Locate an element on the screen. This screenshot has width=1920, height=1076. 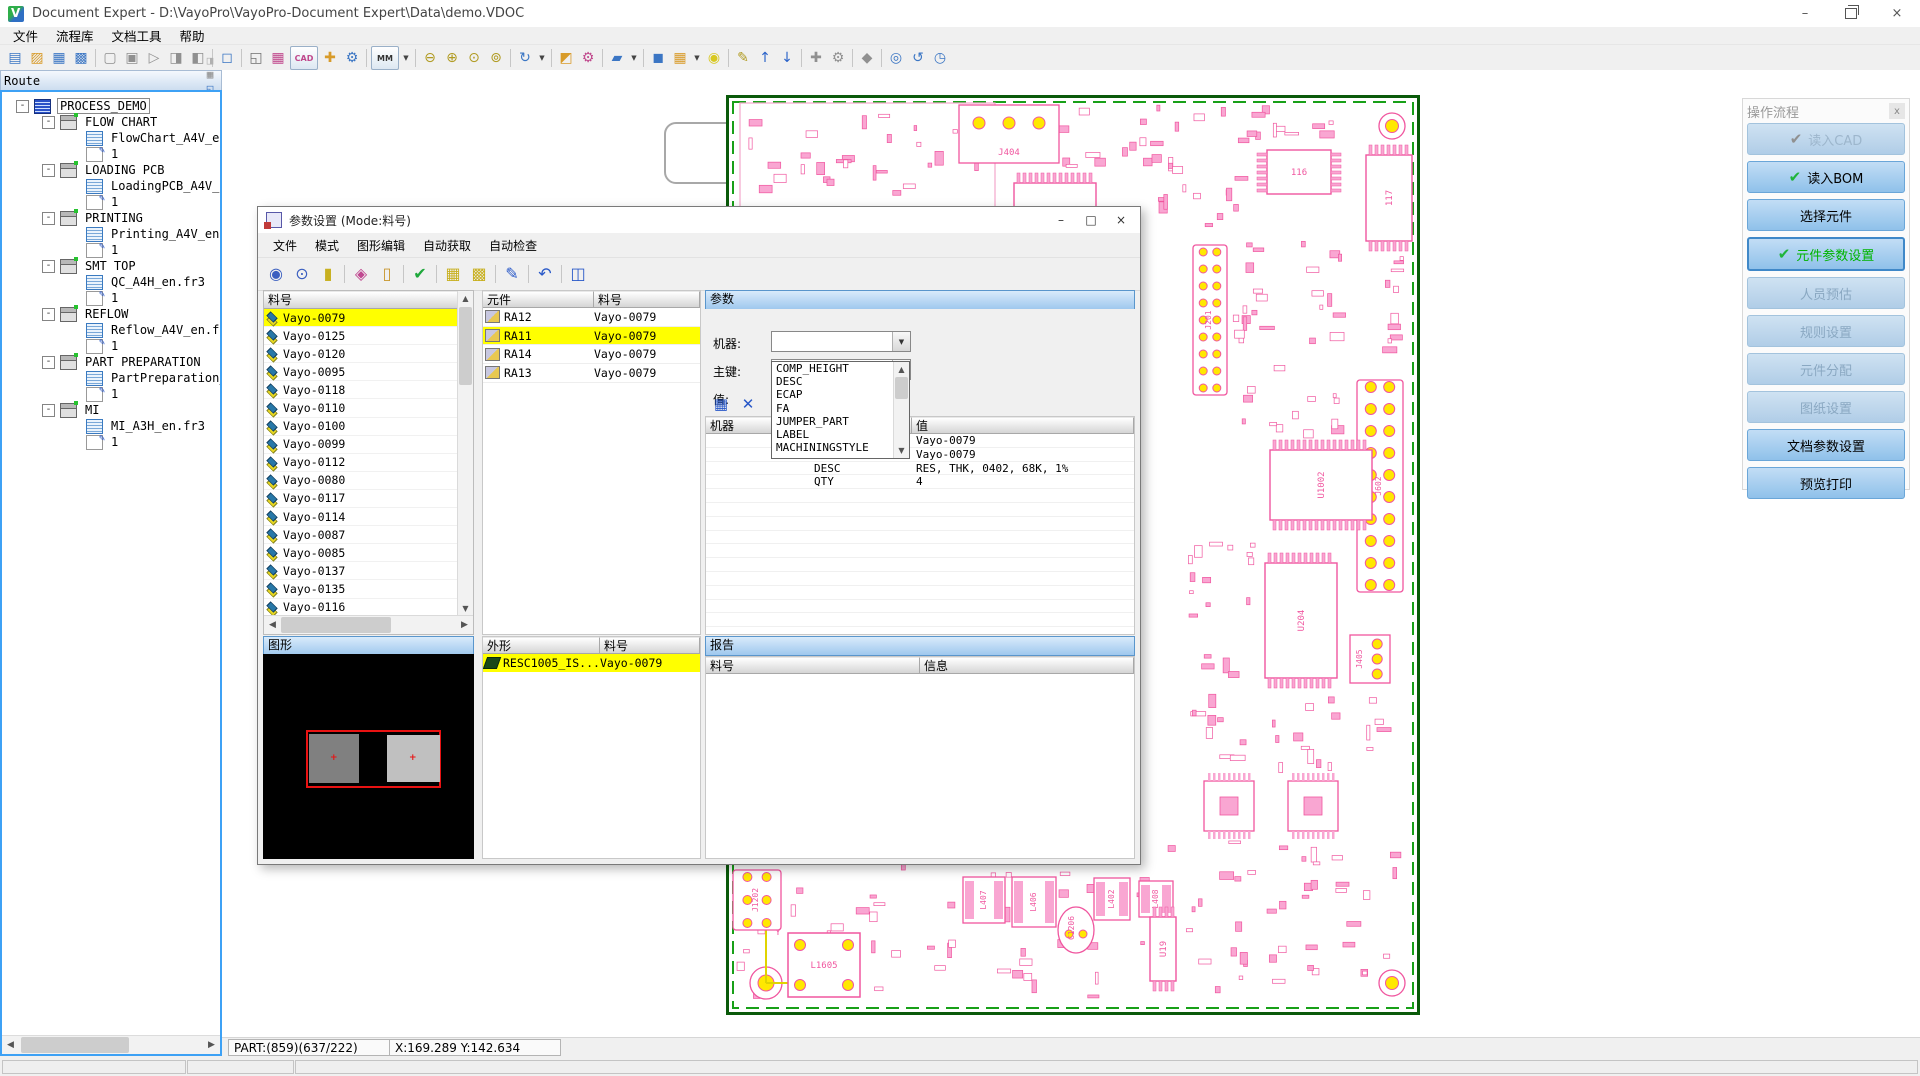
tree-item: LoadingPCB_A4V_e is located at coordinates (111, 186).